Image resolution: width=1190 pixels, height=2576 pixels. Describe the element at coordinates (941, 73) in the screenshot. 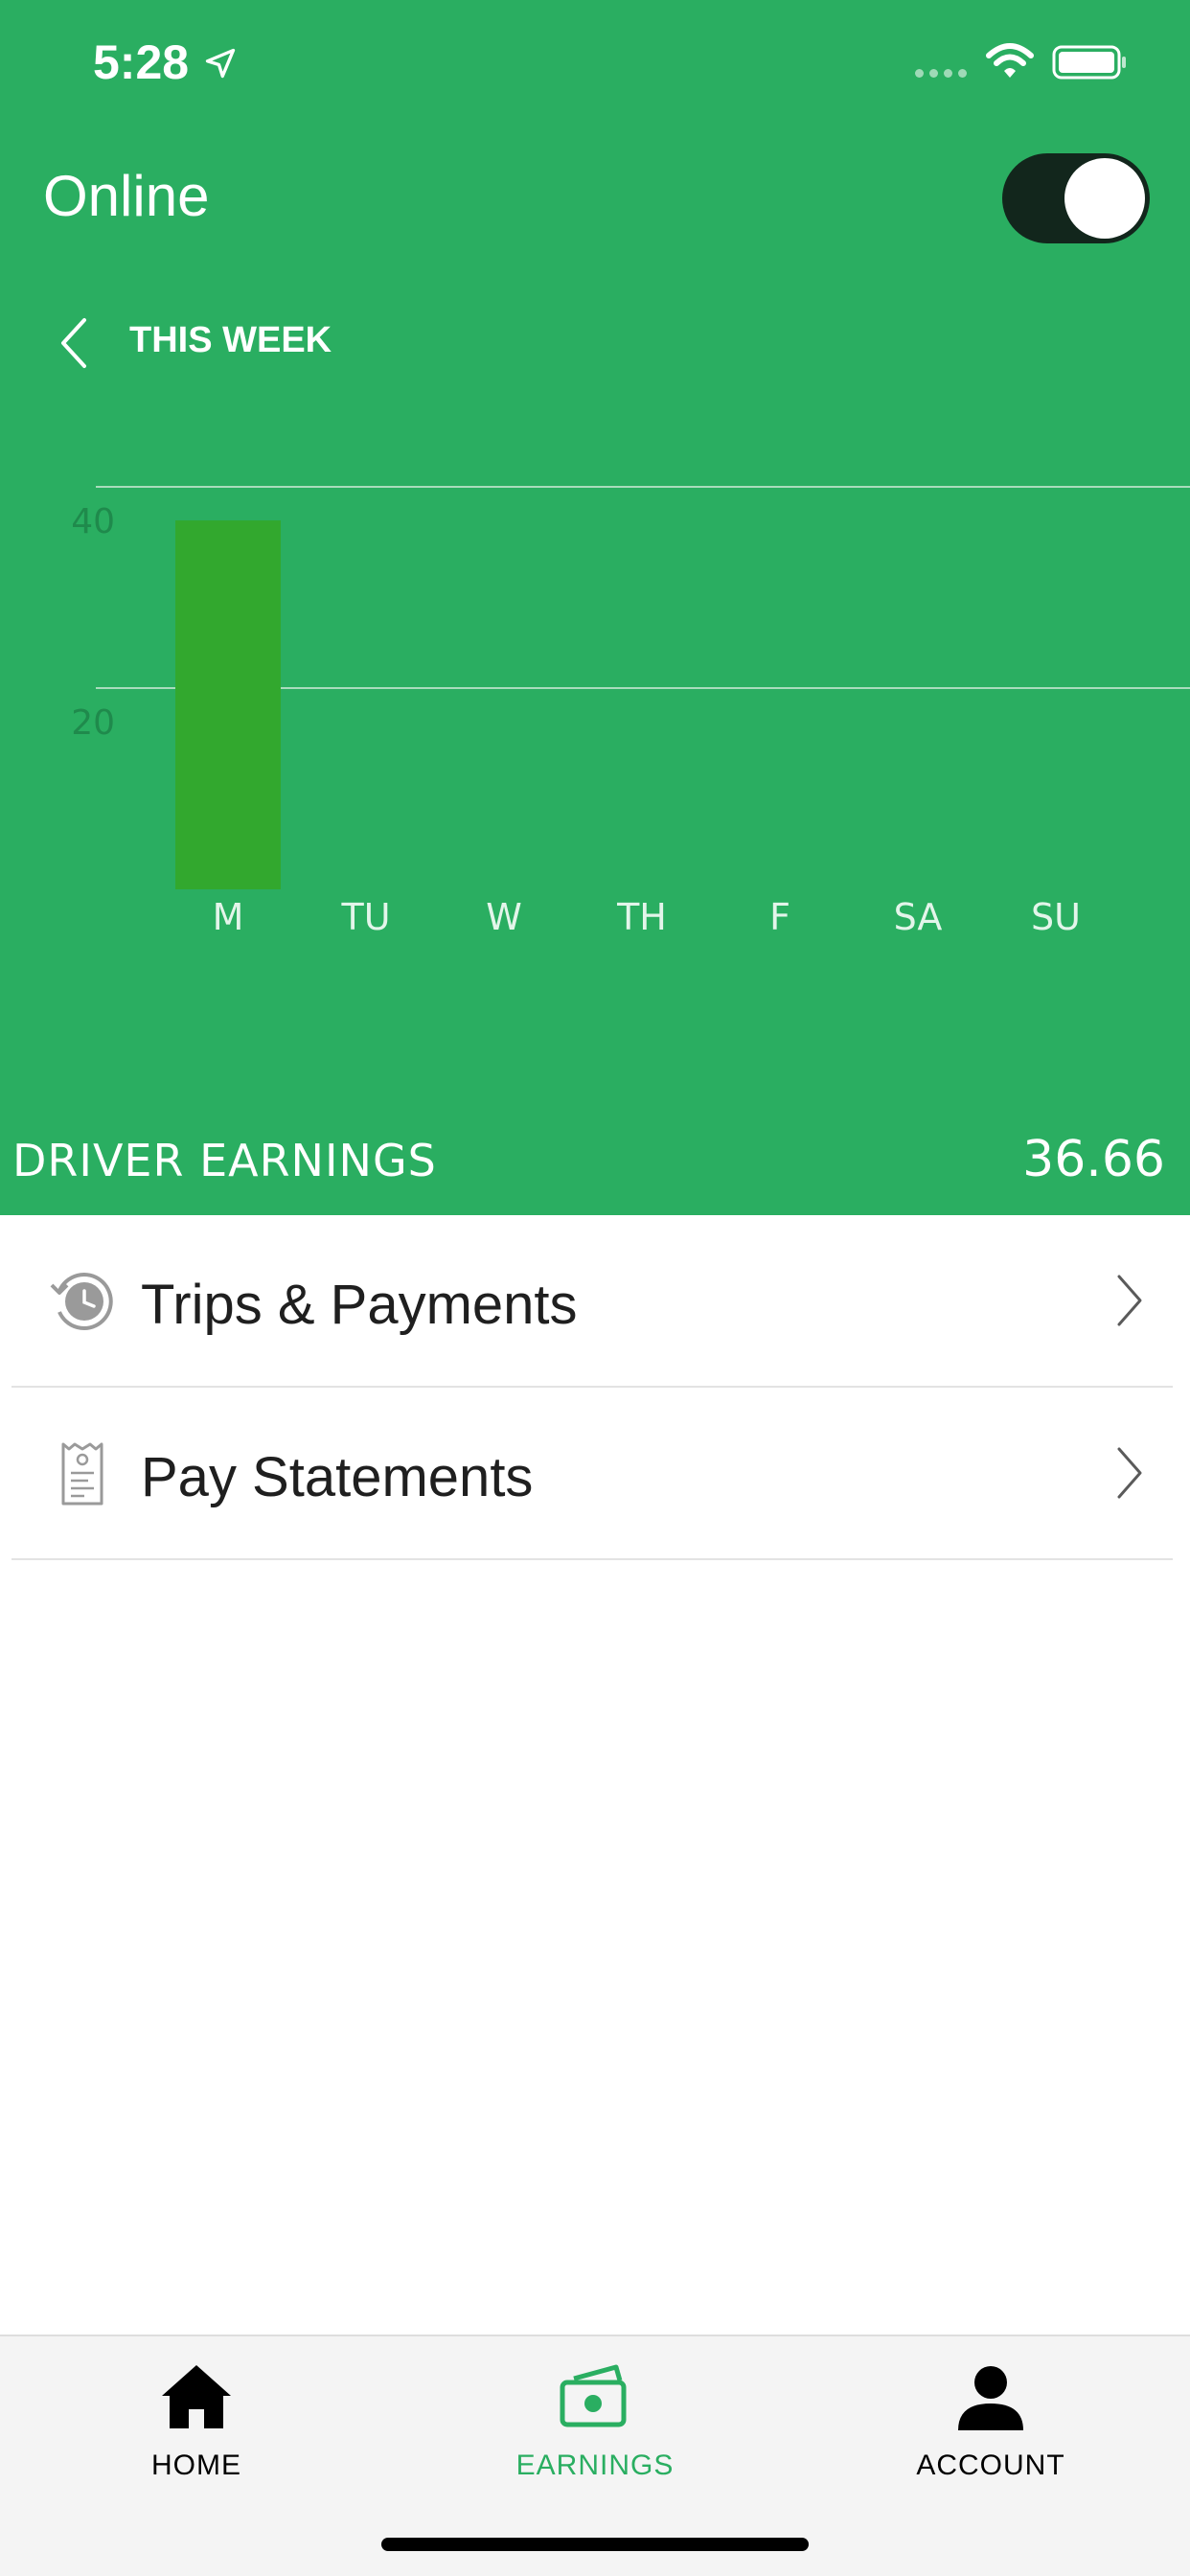

I see `cellular-signal-icon` at that location.